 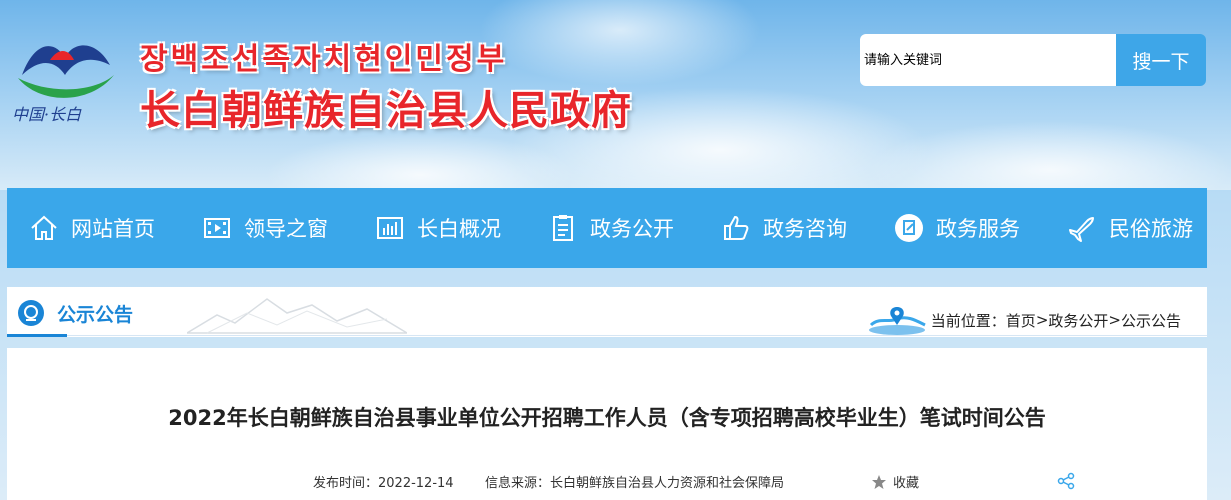 I want to click on publish-info: 发布时间：2022-12-14, so click(x=383, y=481).